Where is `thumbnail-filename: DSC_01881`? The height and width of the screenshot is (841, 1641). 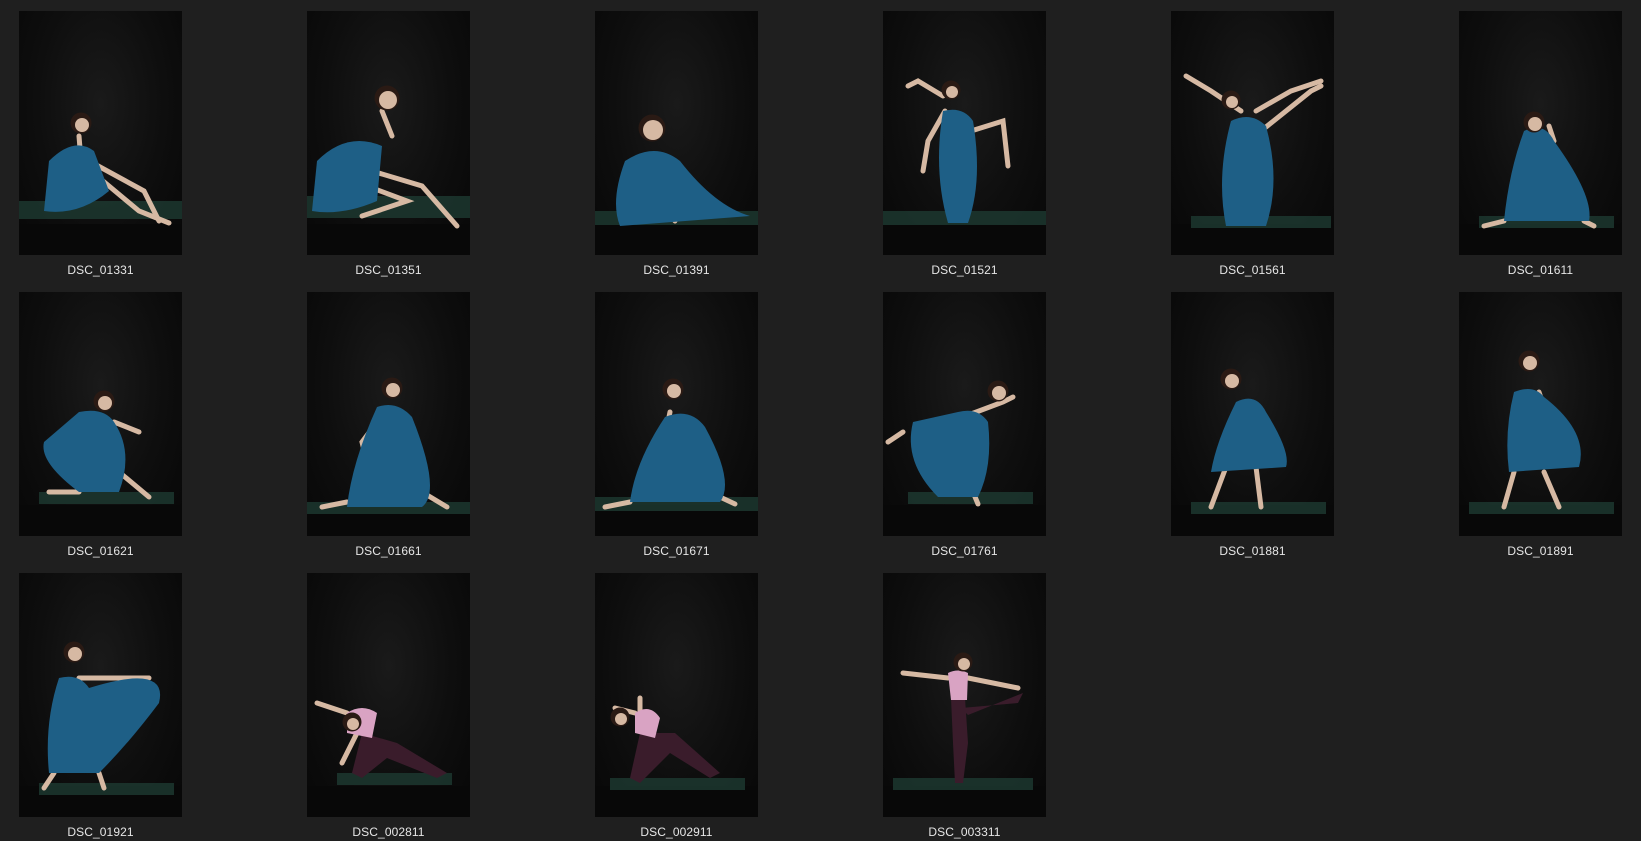 thumbnail-filename: DSC_01881 is located at coordinates (1252, 551).